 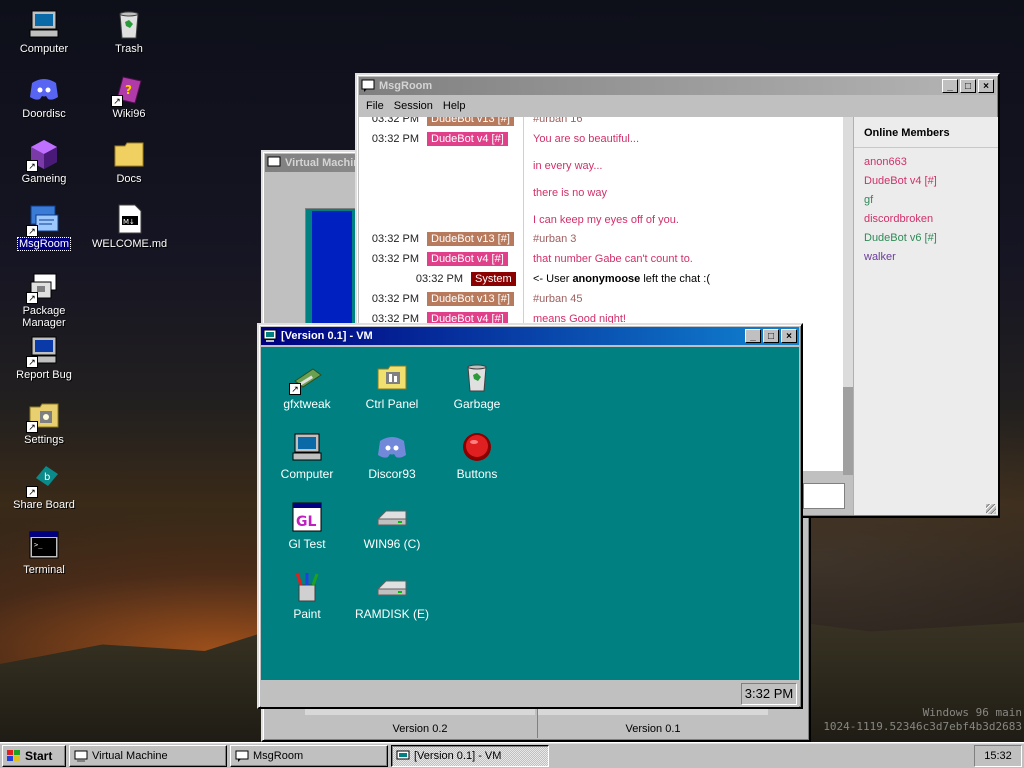 I want to click on desktop-icon-terminal: >_ Terminal, so click(x=44, y=552).